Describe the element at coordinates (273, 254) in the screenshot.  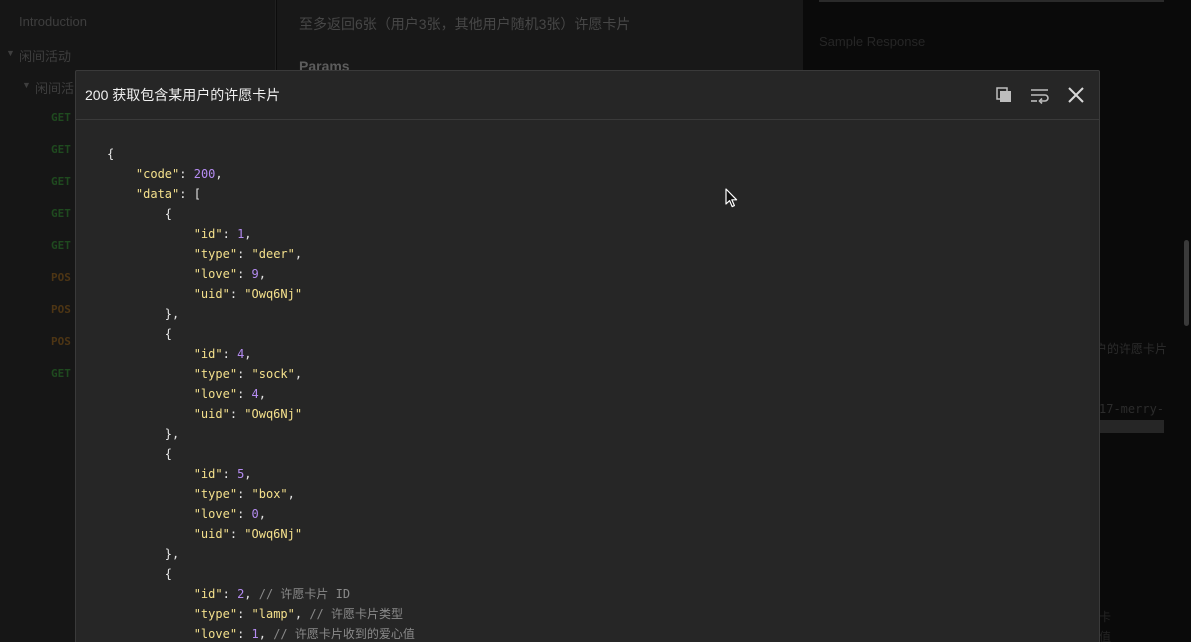
I see `json-value: "deer"` at that location.